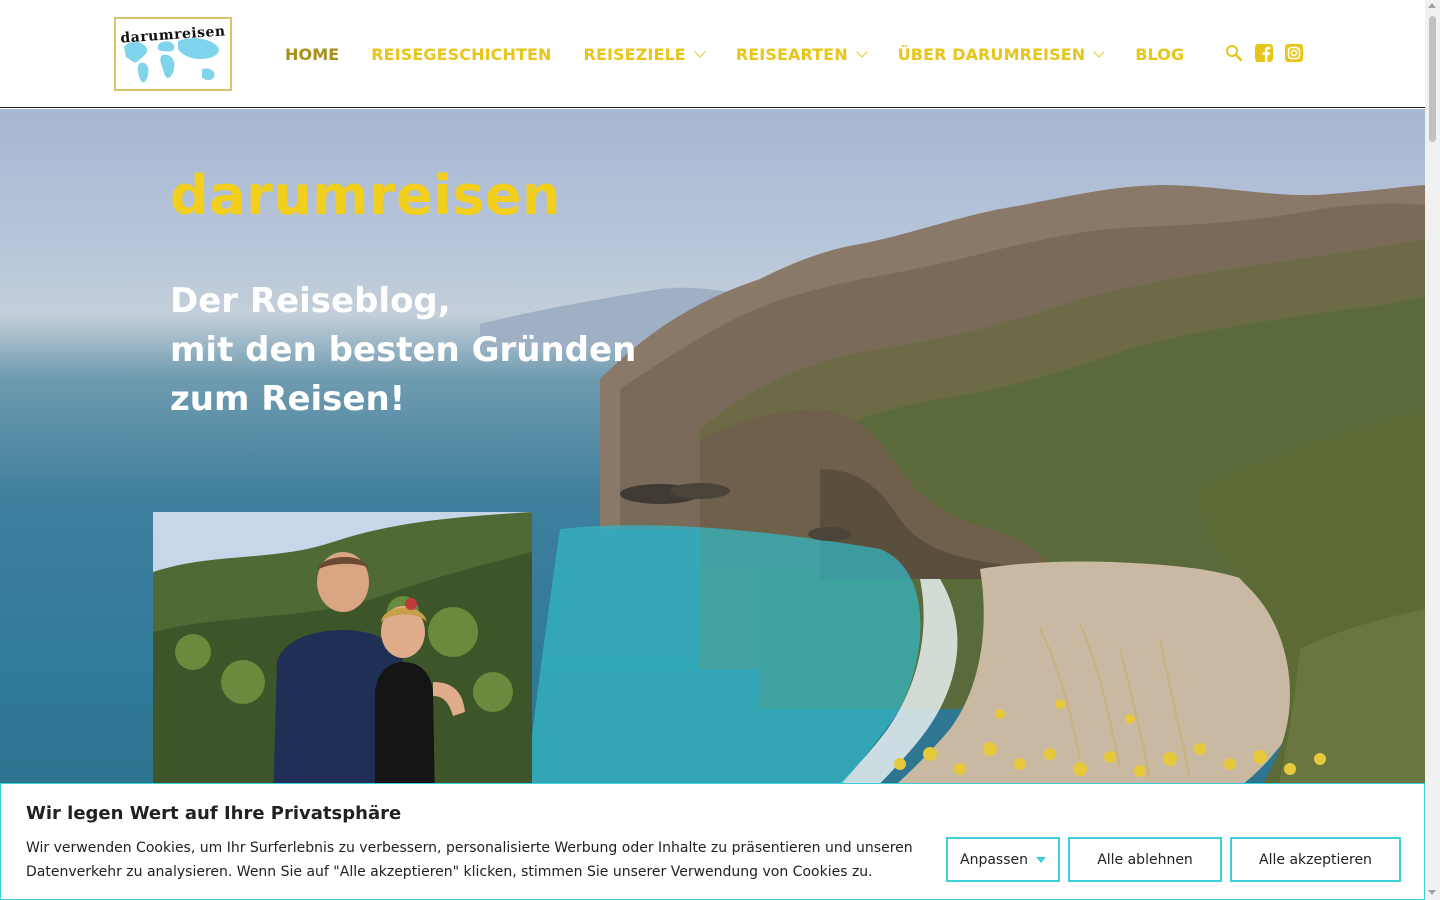 The image size is (1440, 900). What do you see at coordinates (310, 301) in the screenshot?
I see `hero-subtitle-line: Der Reiseblog,` at bounding box center [310, 301].